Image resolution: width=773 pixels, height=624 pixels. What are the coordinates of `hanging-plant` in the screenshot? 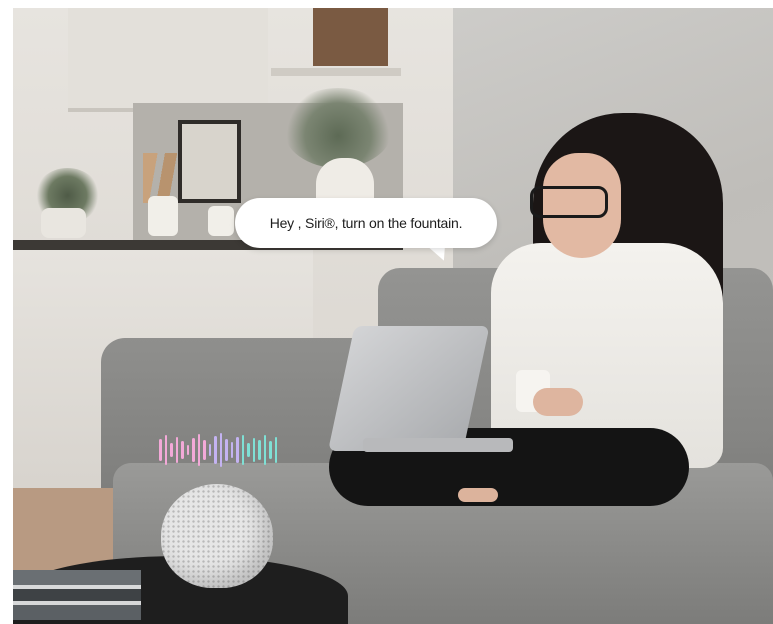 It's located at (338, 128).